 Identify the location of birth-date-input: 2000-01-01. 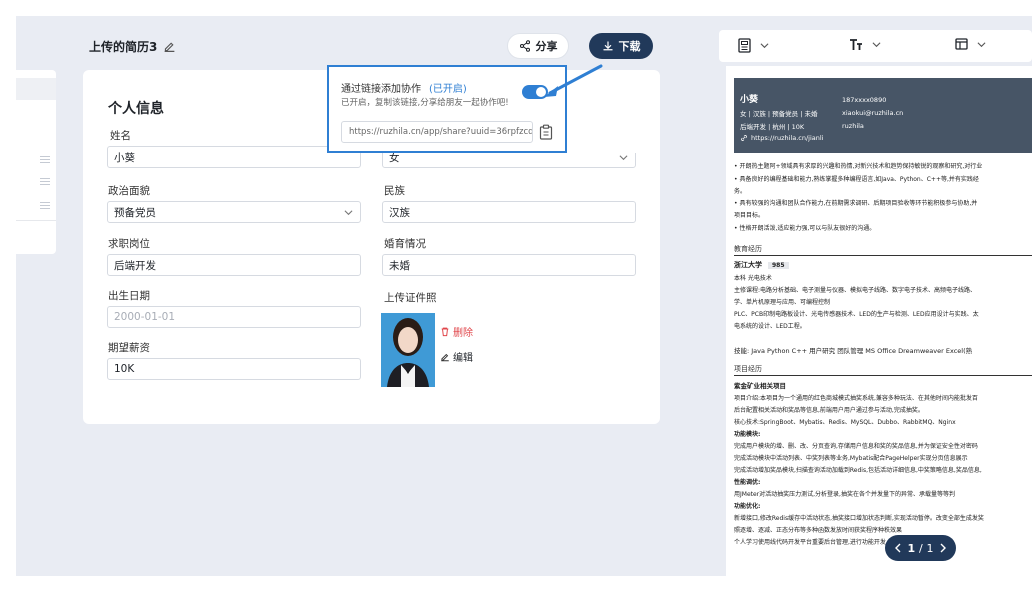
(234, 317).